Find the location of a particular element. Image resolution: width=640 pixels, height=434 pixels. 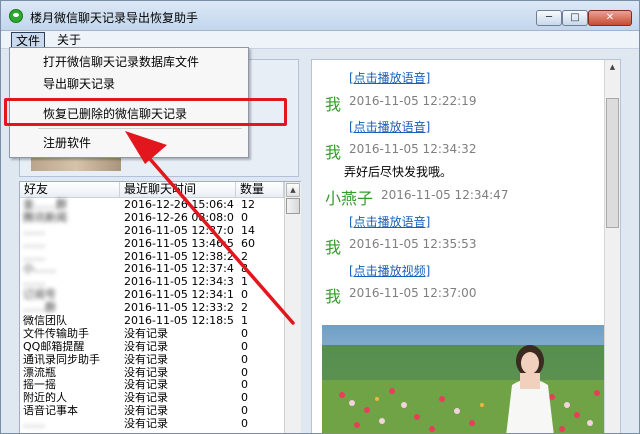

table-row: 微信团队 2016-11-05 12:18:54 1 is located at coordinates (152, 321).